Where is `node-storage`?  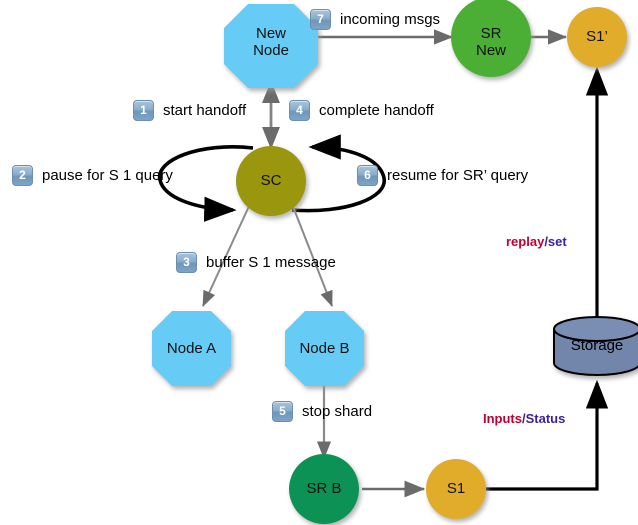
node-storage is located at coordinates (595, 346).